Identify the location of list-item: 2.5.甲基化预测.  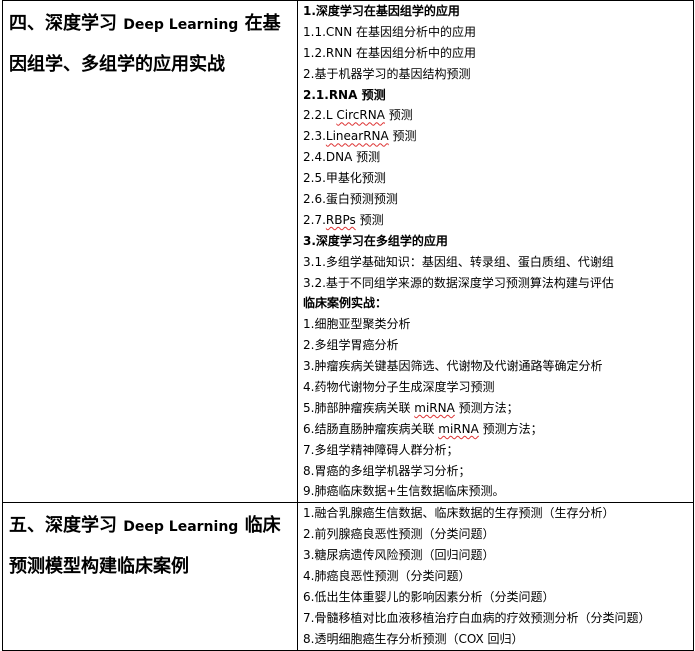
(344, 178).